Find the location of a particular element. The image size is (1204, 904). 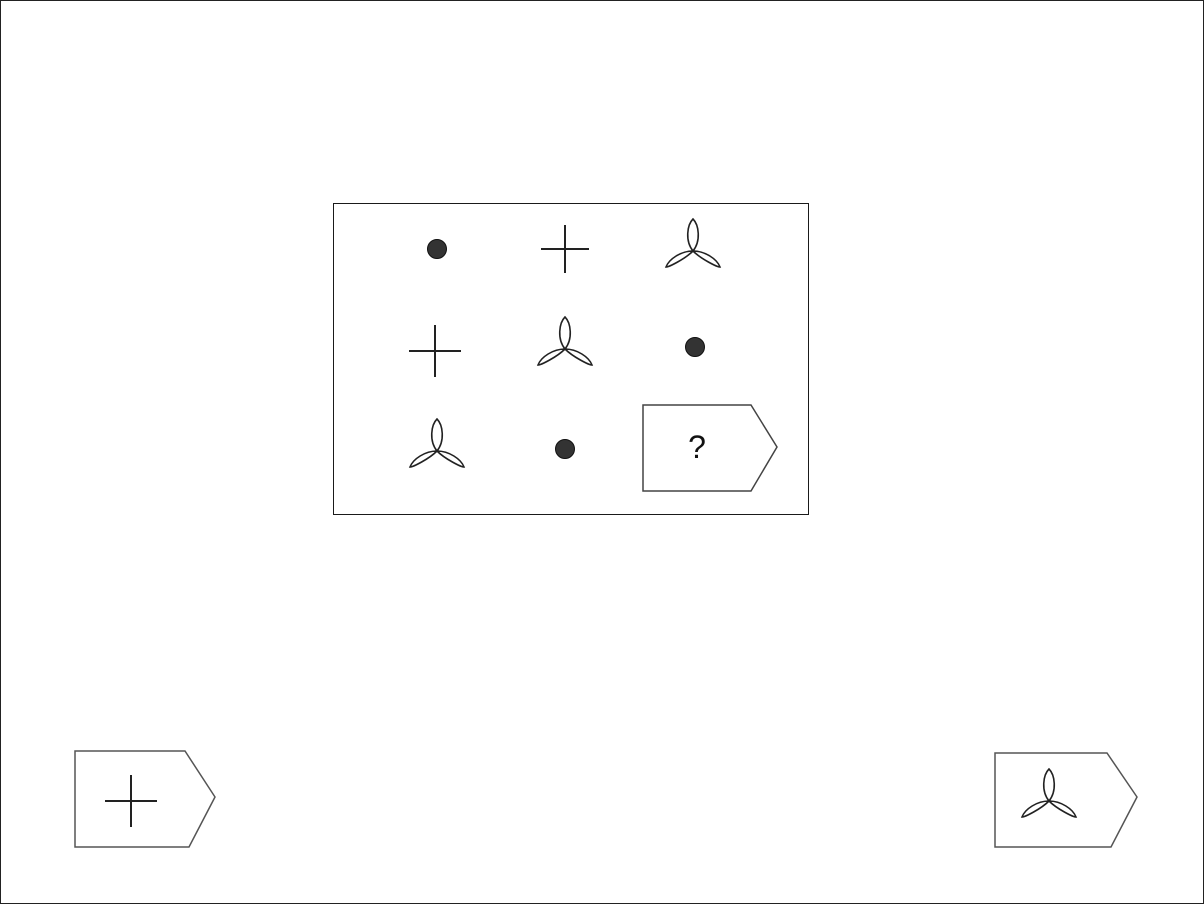

matrix-cell-r3c1 is located at coordinates (437, 445).